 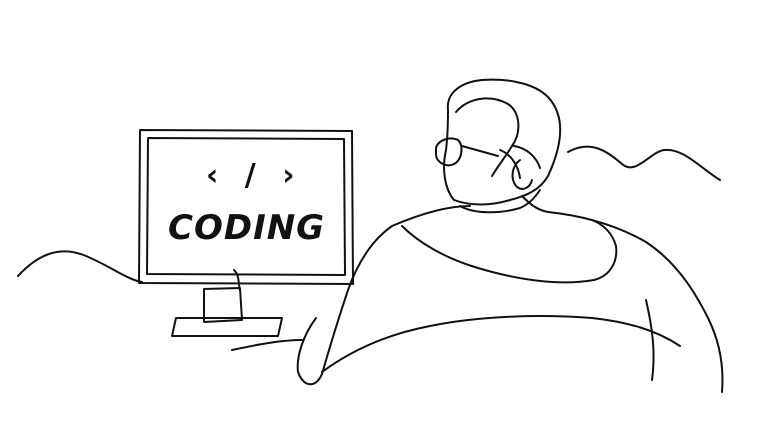 I want to click on background-hill-left, so click(x=80, y=266).